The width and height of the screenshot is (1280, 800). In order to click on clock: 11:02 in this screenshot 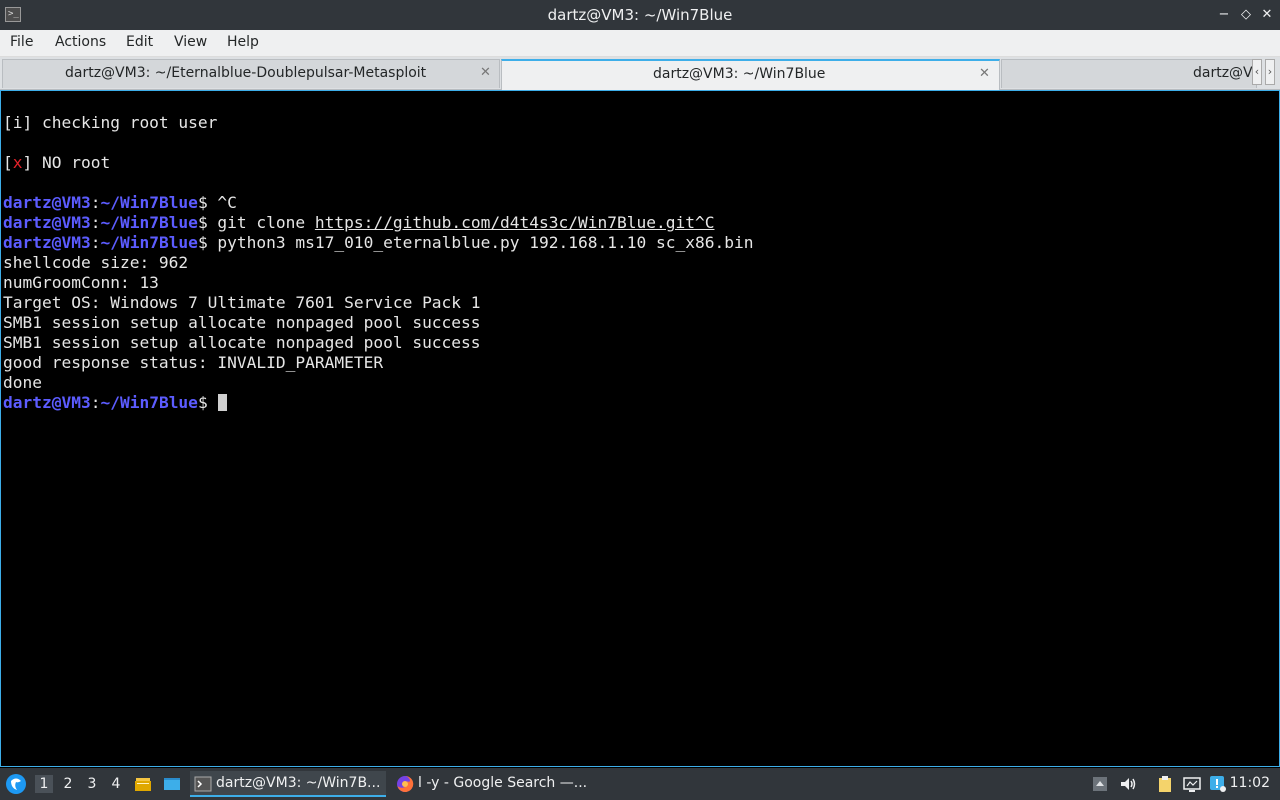, I will do `click(1250, 783)`.